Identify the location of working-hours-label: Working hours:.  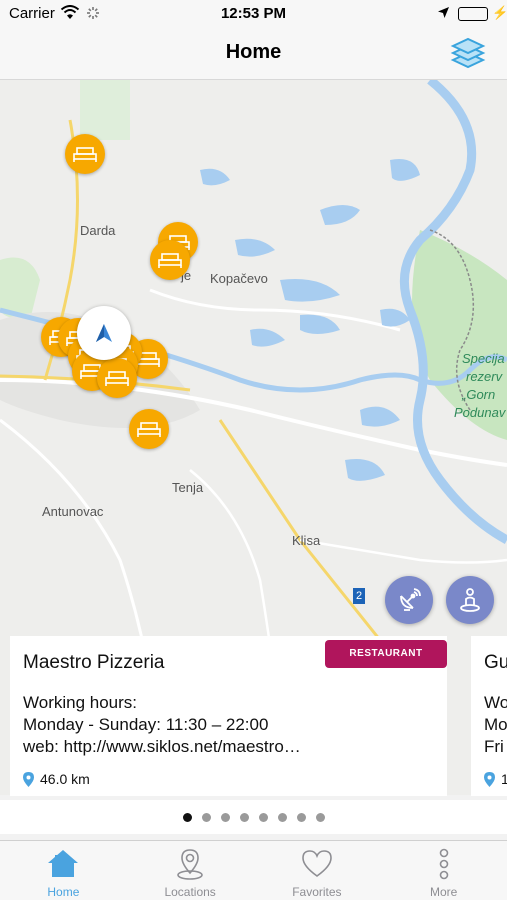
(80, 702).